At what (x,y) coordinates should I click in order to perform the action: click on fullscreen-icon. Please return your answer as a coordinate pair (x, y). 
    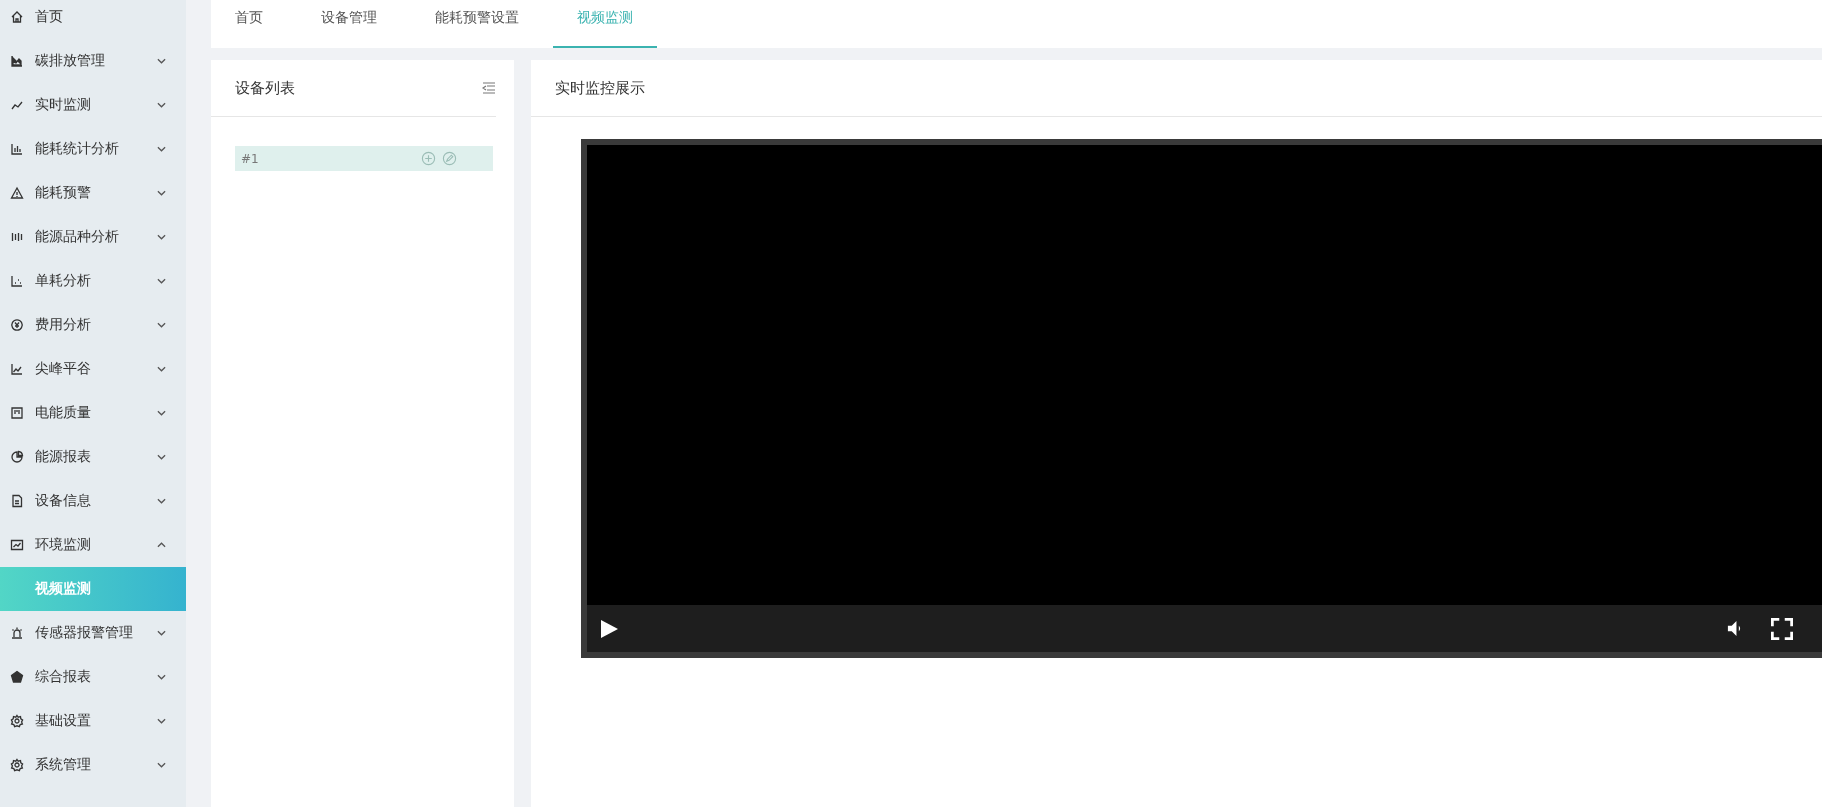
    Looking at the image, I should click on (1782, 628).